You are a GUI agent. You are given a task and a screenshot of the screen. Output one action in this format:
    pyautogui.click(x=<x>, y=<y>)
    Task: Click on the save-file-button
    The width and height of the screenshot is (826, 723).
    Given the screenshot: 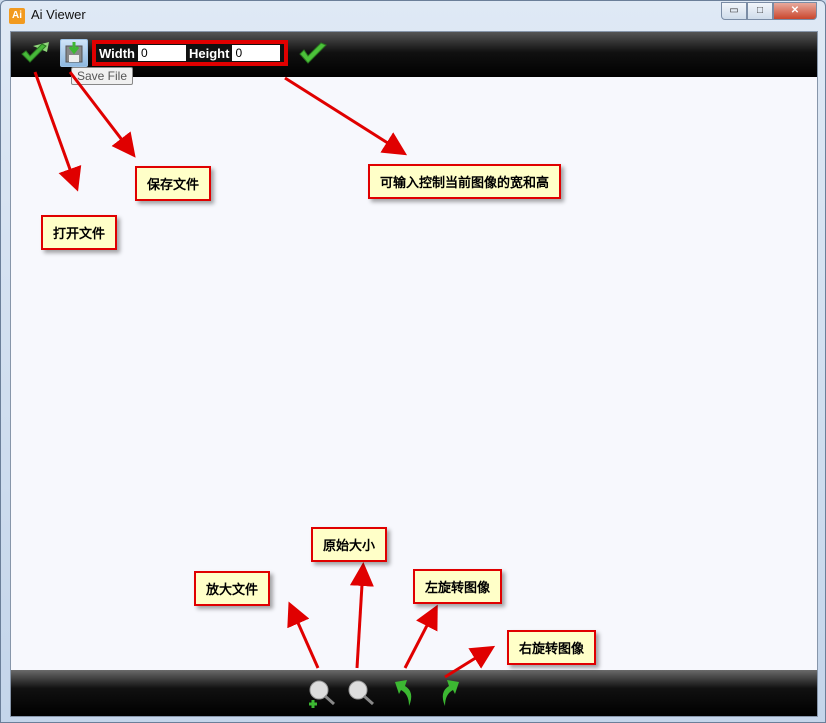 What is the action you would take?
    pyautogui.click(x=74, y=53)
    